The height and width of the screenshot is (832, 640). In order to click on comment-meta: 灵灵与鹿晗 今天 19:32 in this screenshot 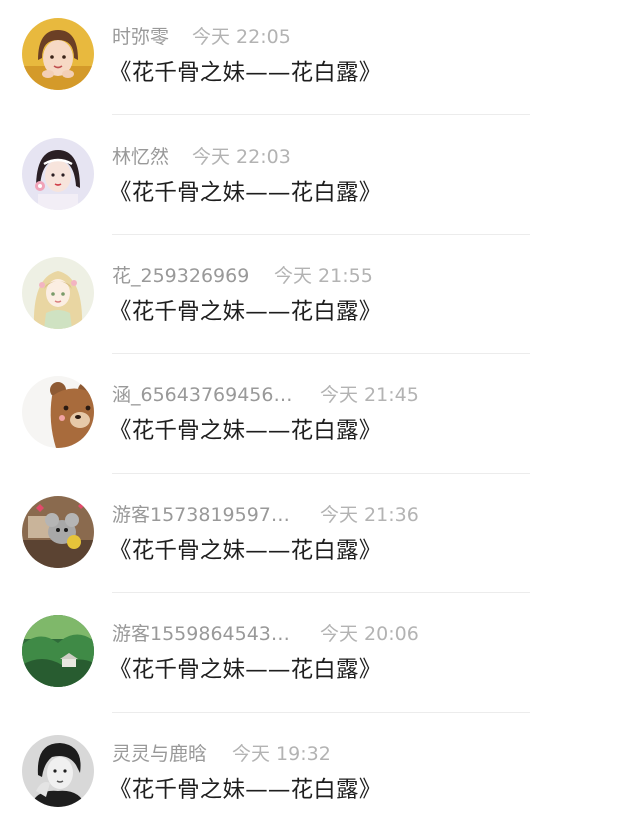, I will do `click(159, 754)`.